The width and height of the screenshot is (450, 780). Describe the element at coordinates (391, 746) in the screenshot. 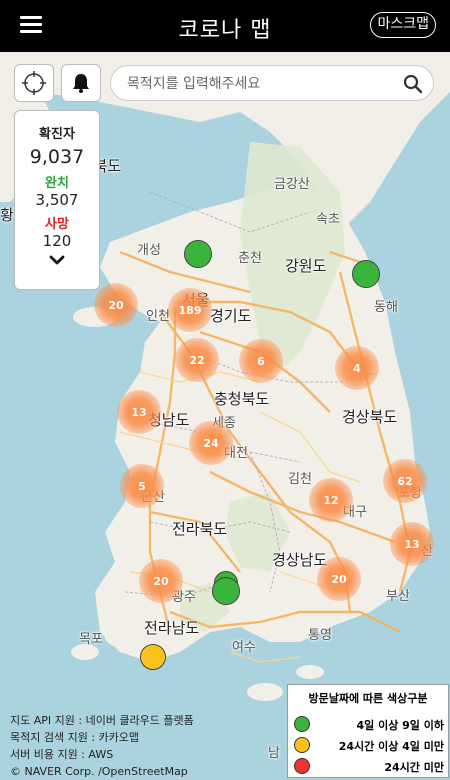

I see `legend-yellow-text: 24시간 이상 4일 미만` at that location.